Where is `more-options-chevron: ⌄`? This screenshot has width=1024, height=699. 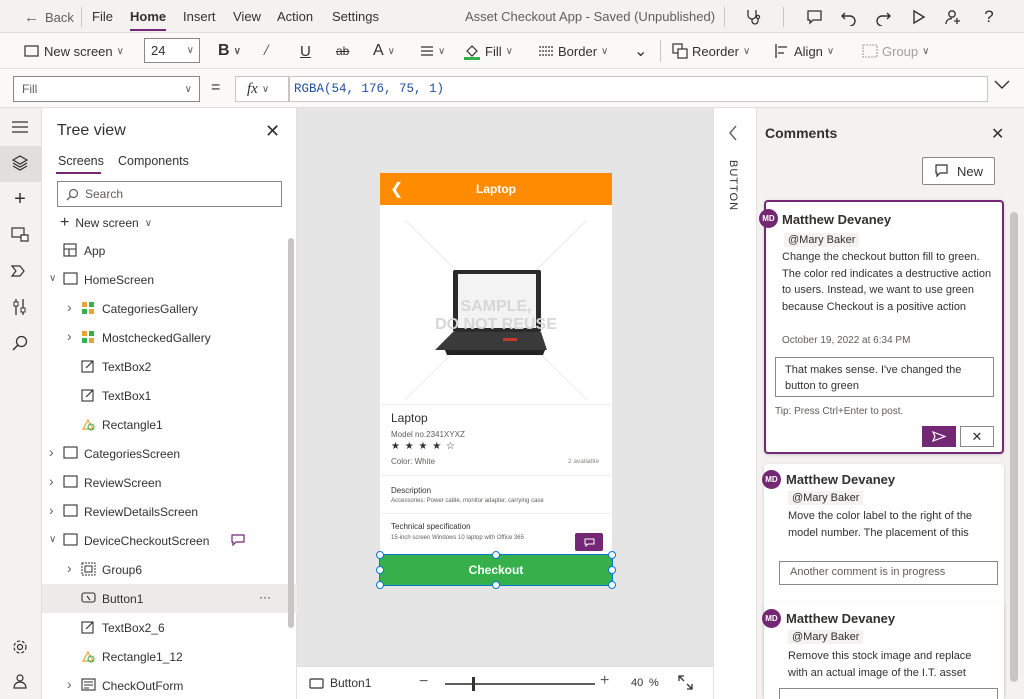
more-options-chevron: ⌄ is located at coordinates (640, 51).